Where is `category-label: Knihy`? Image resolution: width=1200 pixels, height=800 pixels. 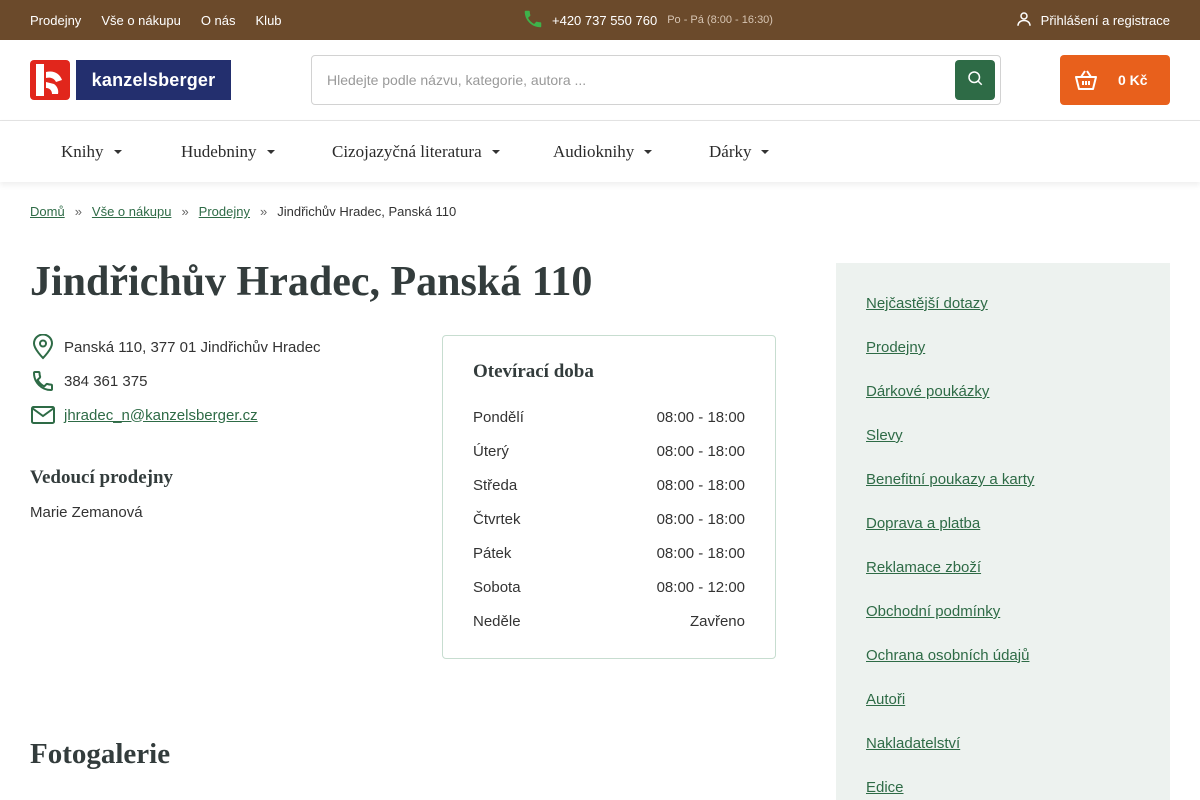
category-label: Knihy is located at coordinates (82, 151).